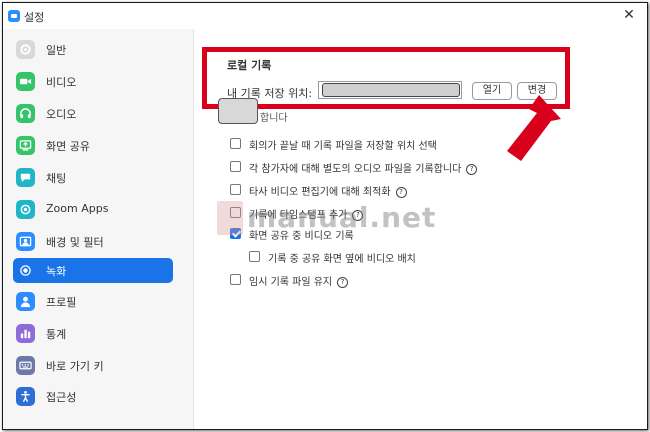 The image size is (650, 432). Describe the element at coordinates (75, 366) in the screenshot. I see `sidebar-item-label: 바로 가기 키` at that location.